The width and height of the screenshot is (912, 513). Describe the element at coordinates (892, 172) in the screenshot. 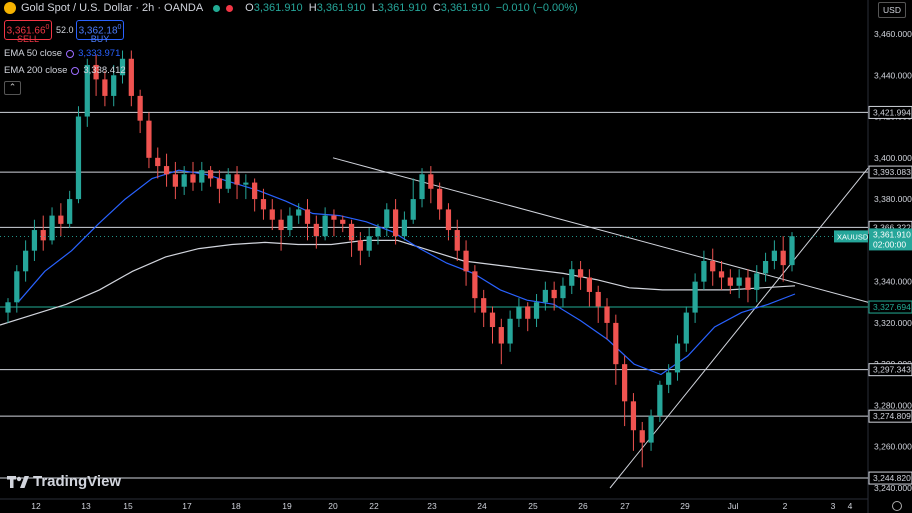

I see `level-price-label: 3,393.083` at that location.